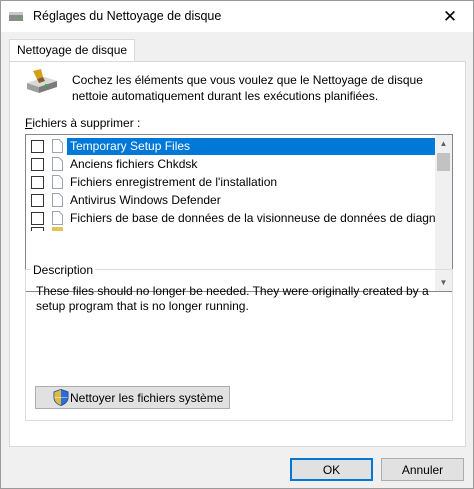  Describe the element at coordinates (443, 213) in the screenshot. I see `list-scrollbar: ▲ ▼` at that location.